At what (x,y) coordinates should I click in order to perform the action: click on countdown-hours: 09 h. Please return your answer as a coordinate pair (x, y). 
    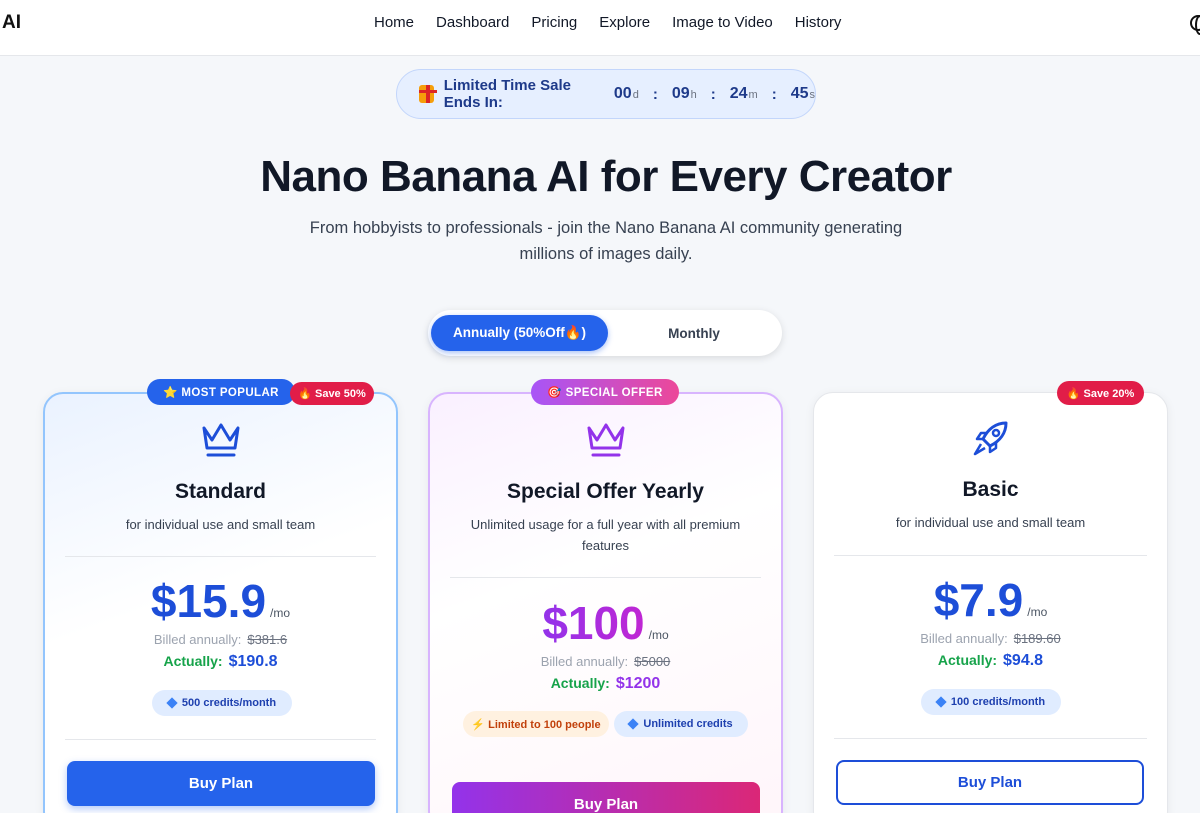
    Looking at the image, I should click on (684, 93).